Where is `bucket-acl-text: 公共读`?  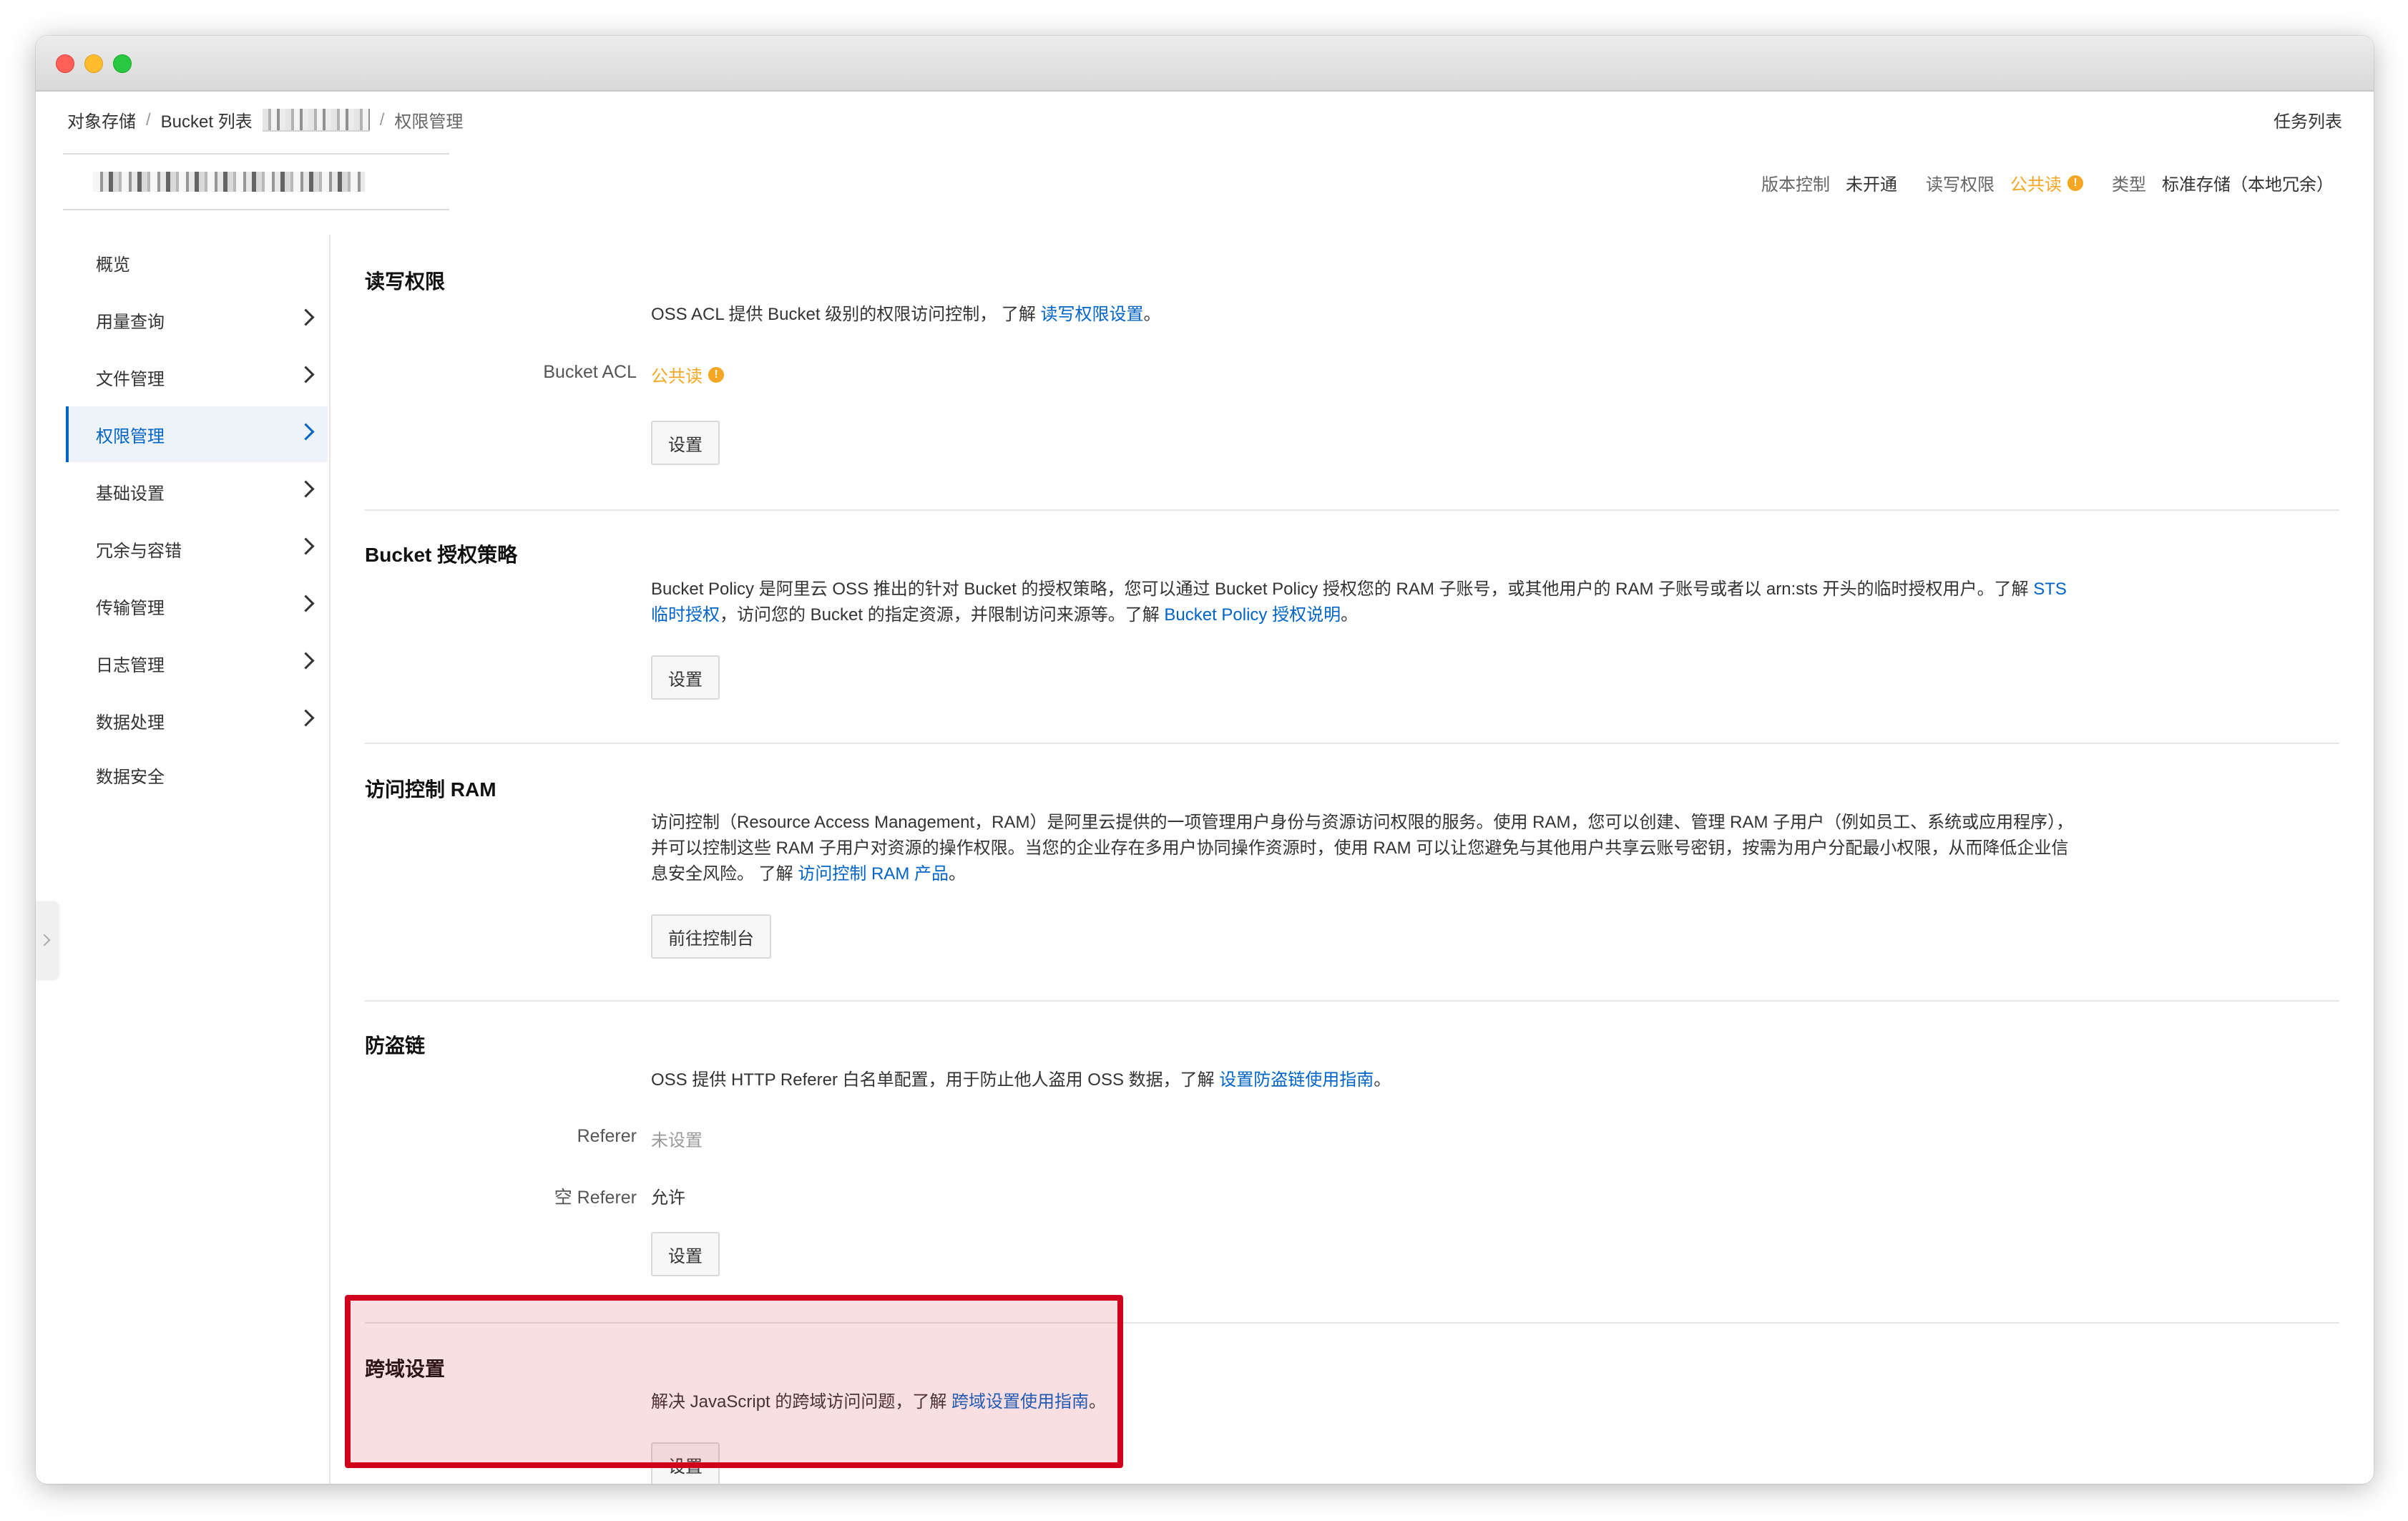
bucket-acl-text: 公共读 is located at coordinates (677, 377).